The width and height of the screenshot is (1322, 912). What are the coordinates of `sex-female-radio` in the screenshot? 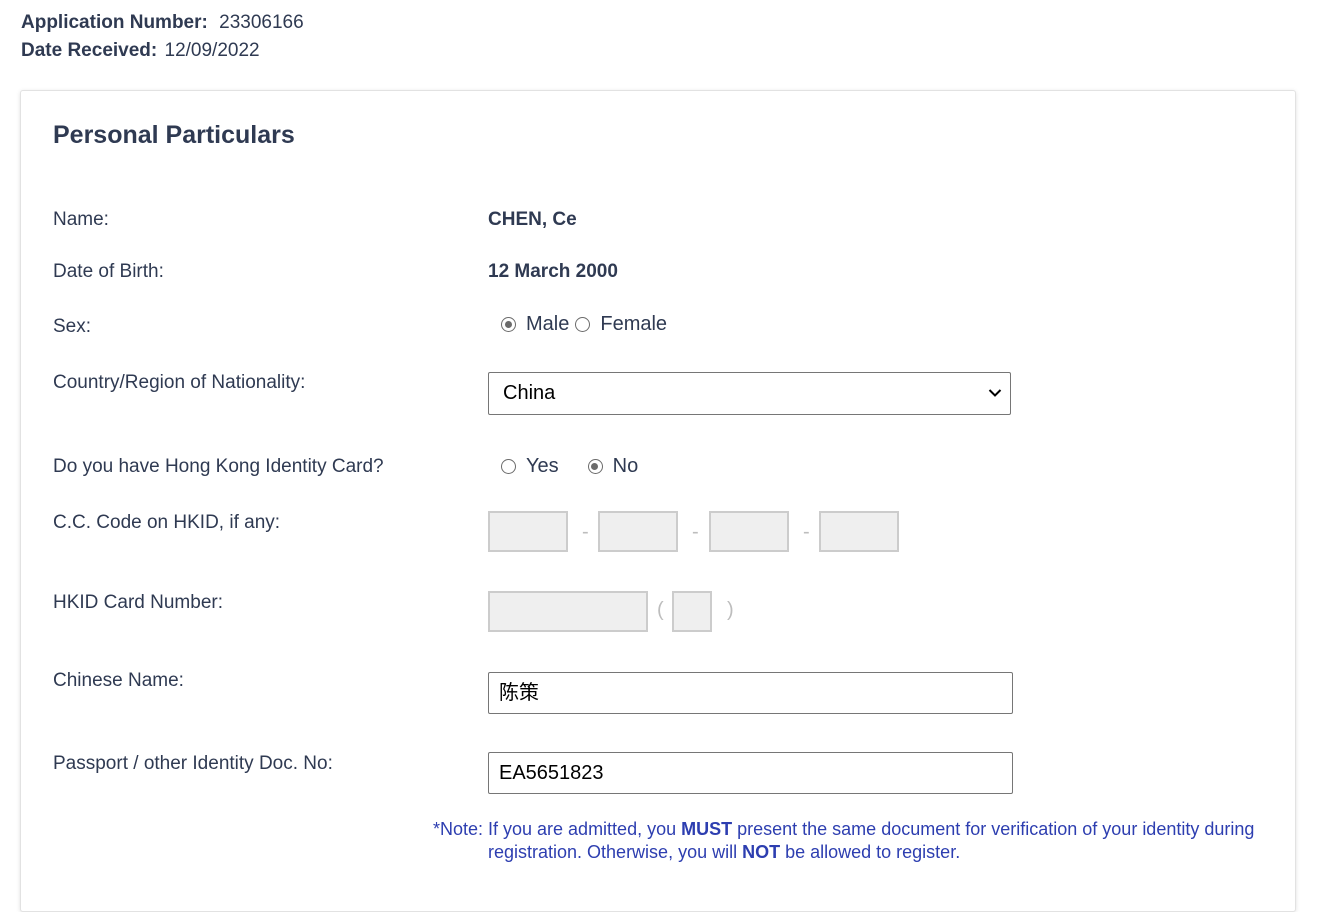 It's located at (583, 324).